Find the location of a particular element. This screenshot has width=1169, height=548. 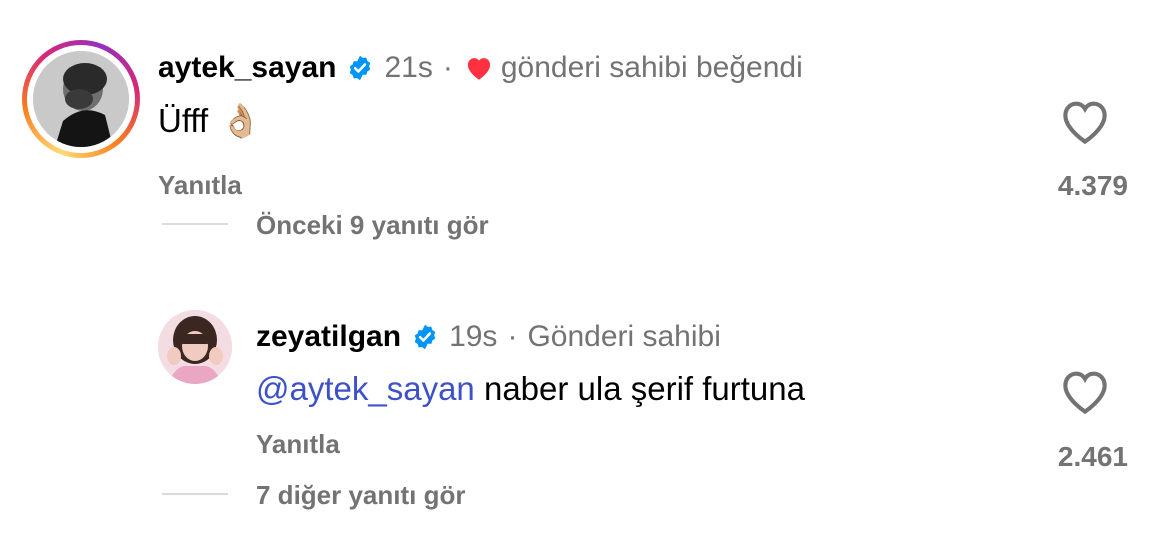

reply-body: @aytek_sayan naber ula şerif furtuna is located at coordinates (530, 389).